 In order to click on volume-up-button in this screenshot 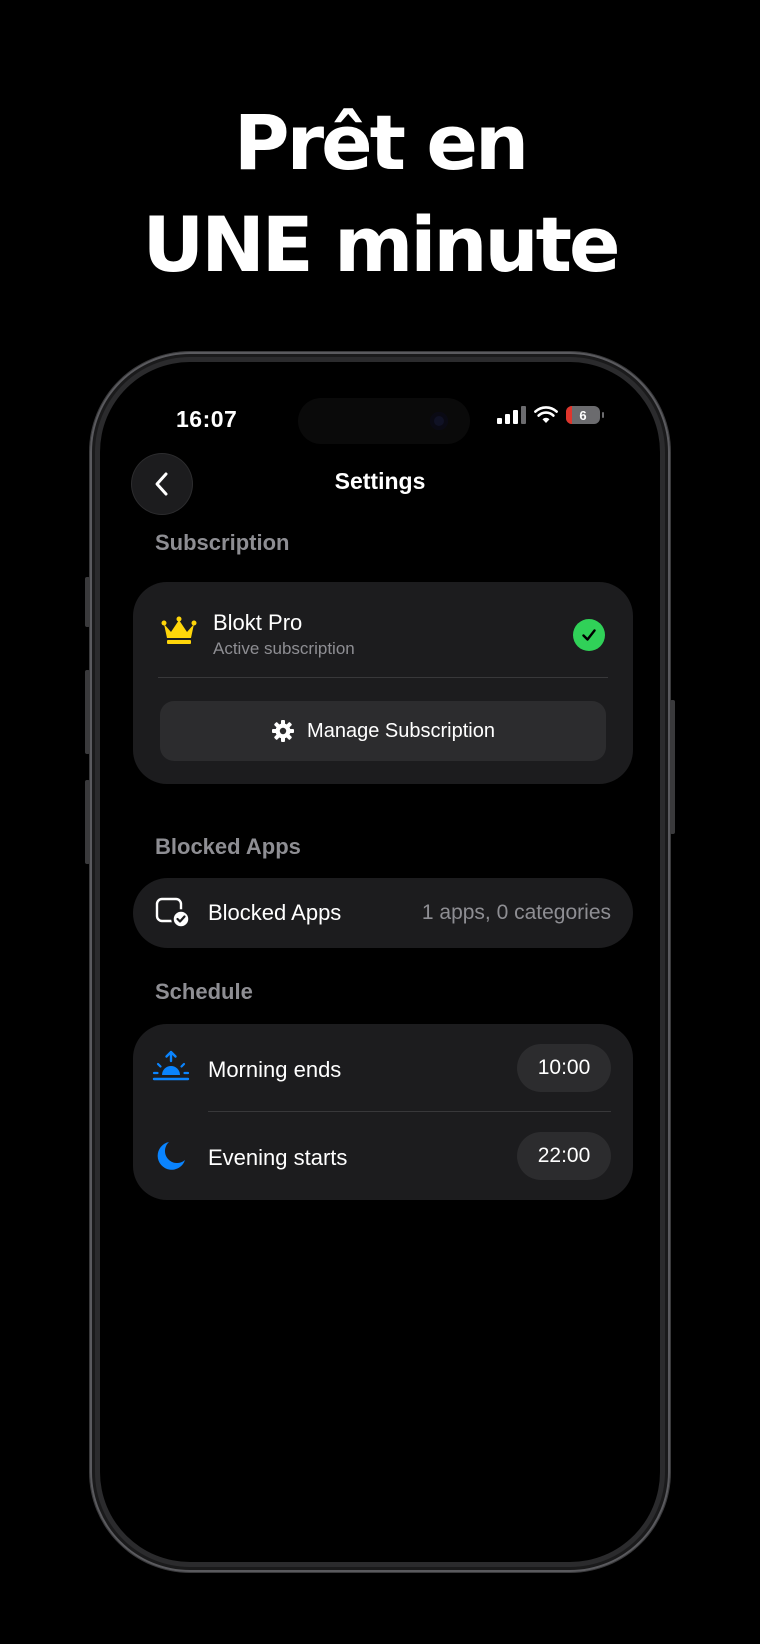, I will do `click(87, 712)`.